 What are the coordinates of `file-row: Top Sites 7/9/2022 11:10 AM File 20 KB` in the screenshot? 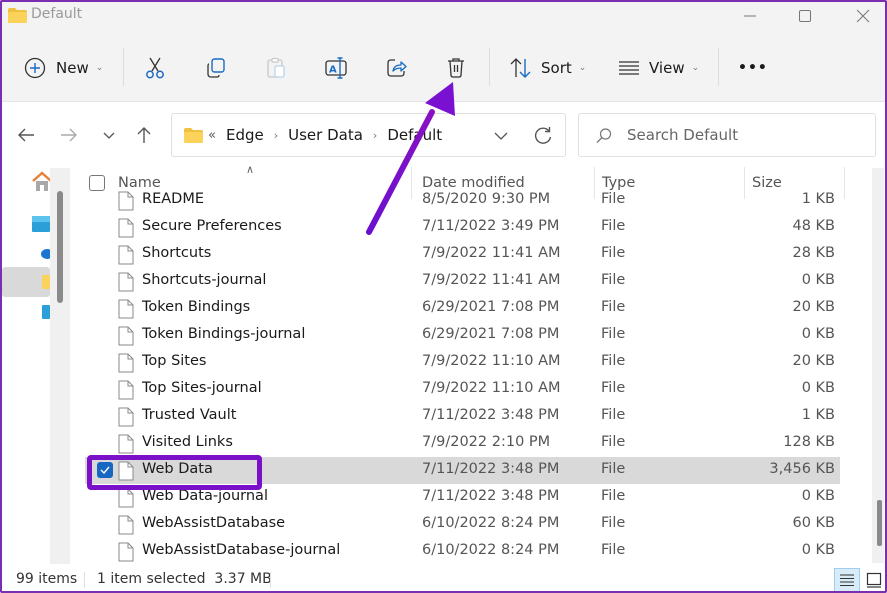 It's located at (462, 362).